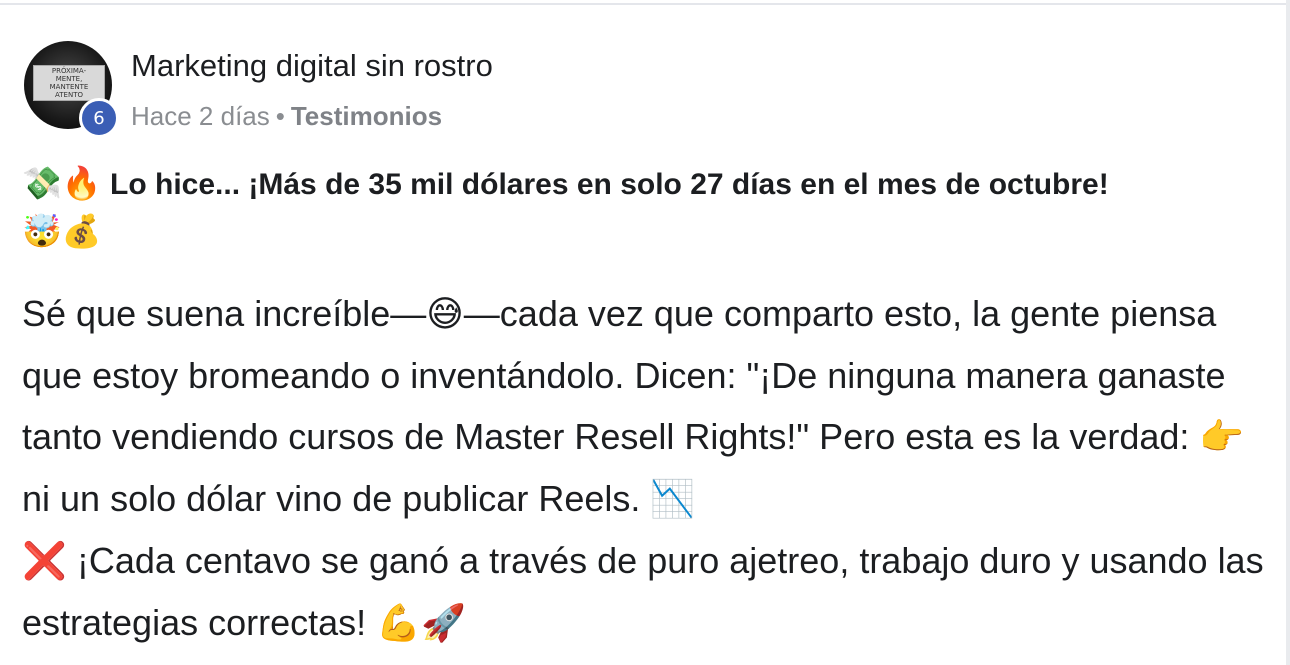  What do you see at coordinates (366, 116) in the screenshot?
I see `post-topic: Testimonios` at bounding box center [366, 116].